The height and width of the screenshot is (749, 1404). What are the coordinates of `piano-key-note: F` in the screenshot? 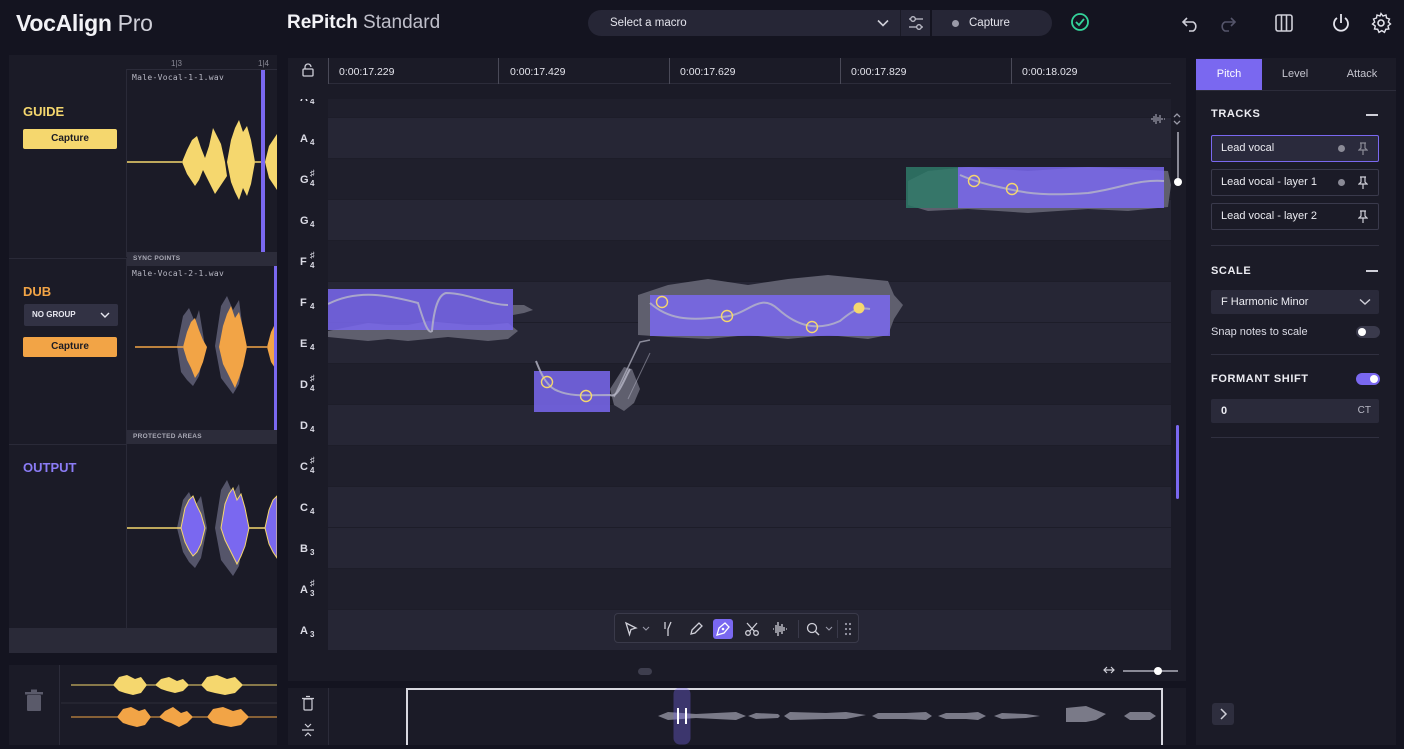 It's located at (303, 303).